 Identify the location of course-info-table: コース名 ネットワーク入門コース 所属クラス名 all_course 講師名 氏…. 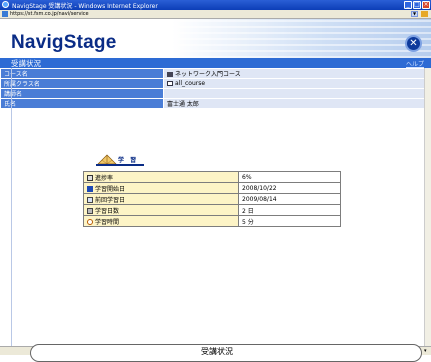
(215, 88).